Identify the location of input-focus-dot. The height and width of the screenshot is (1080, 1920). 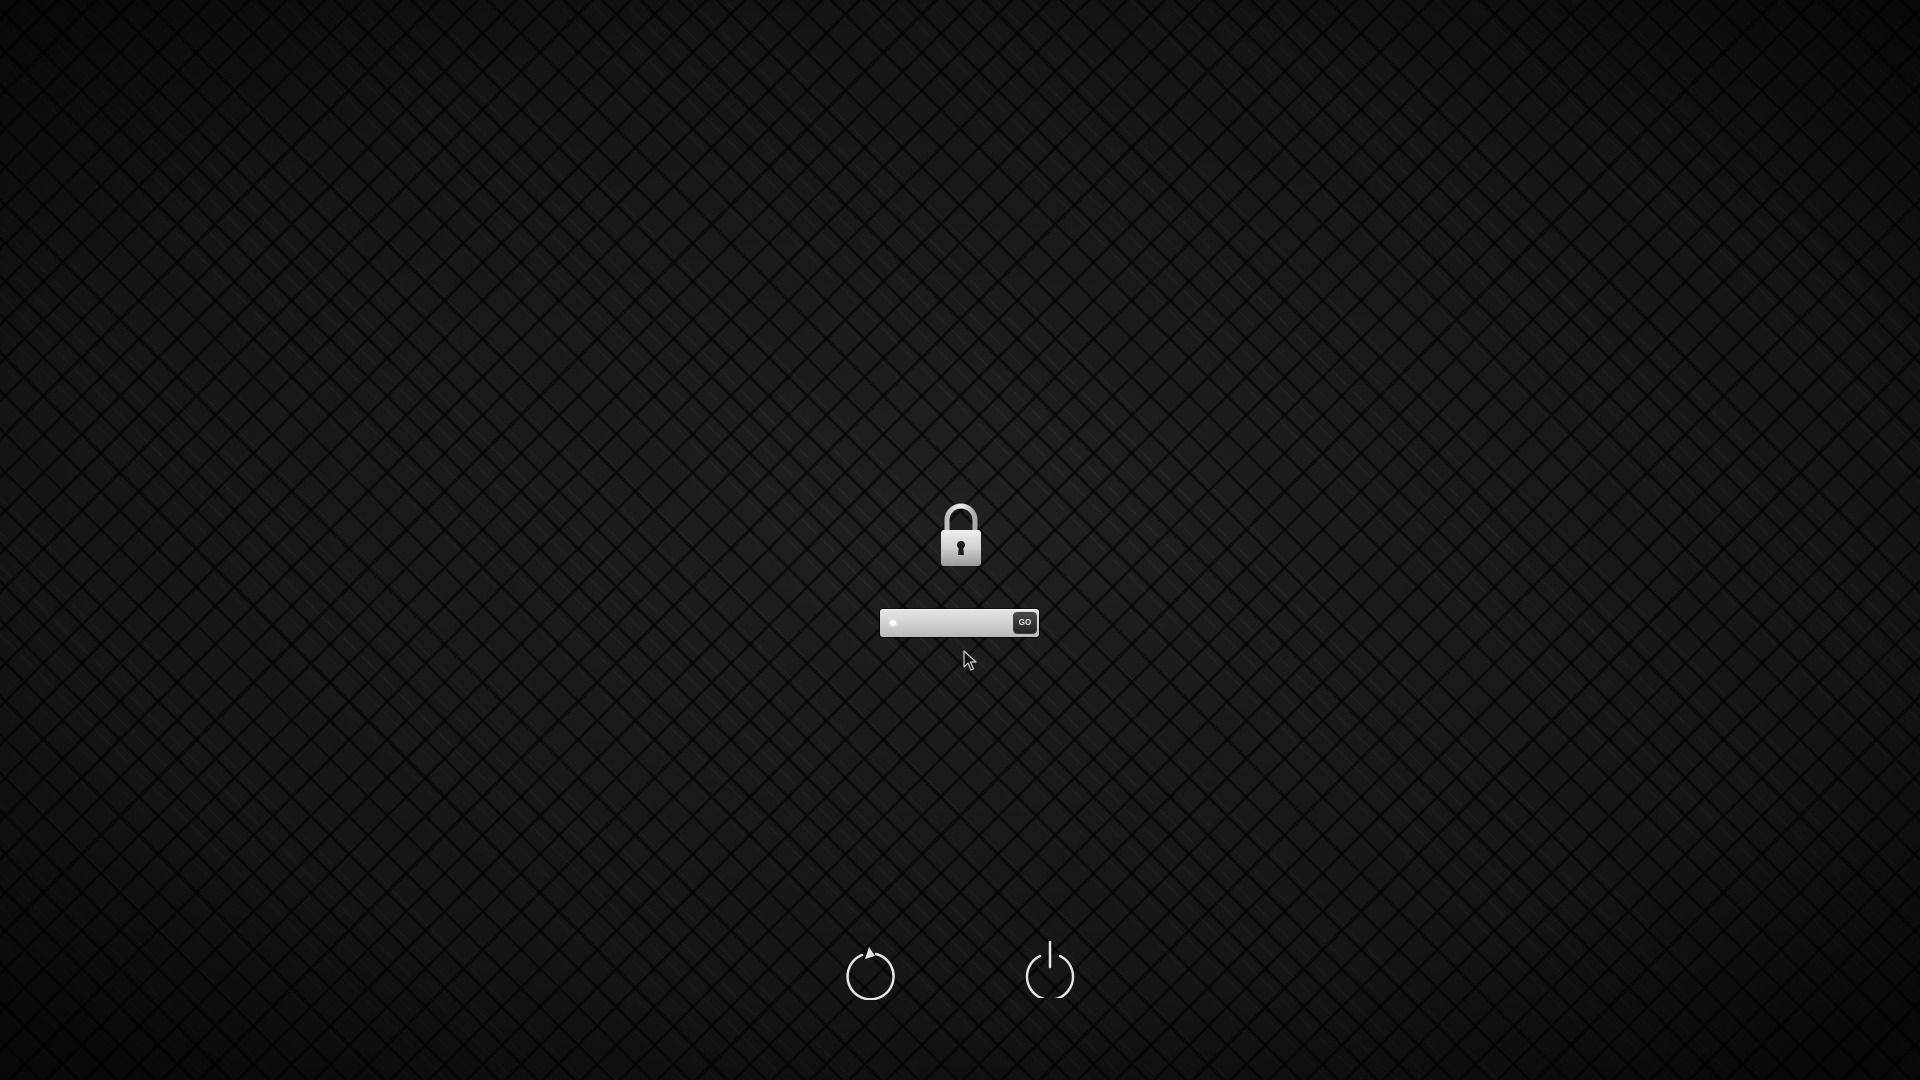
(893, 623).